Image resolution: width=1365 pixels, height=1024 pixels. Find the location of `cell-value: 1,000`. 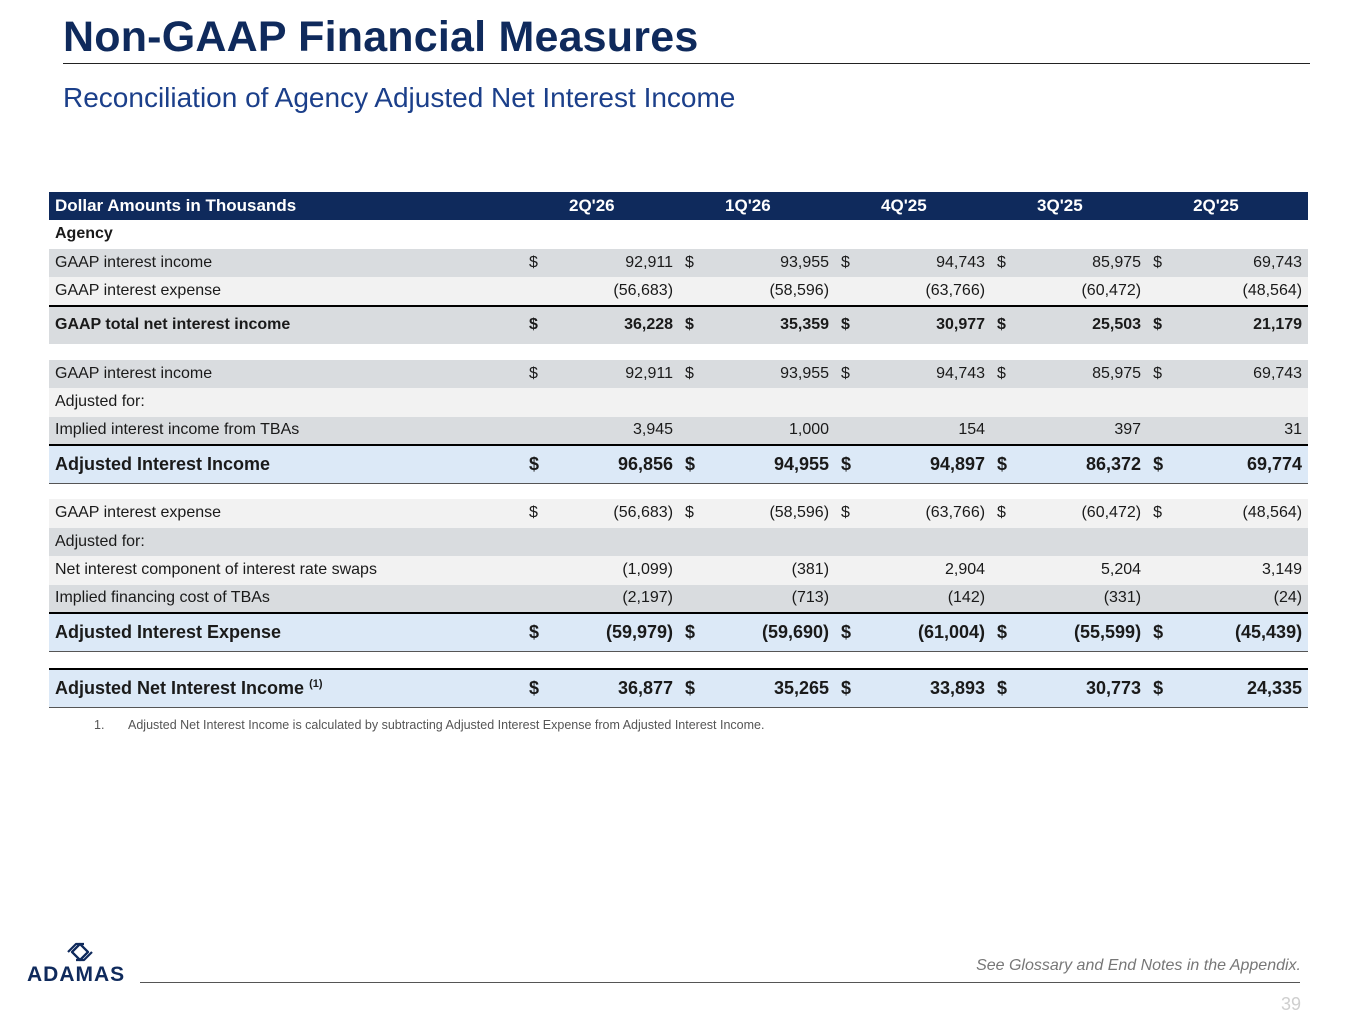

cell-value: 1,000 is located at coordinates (809, 430).